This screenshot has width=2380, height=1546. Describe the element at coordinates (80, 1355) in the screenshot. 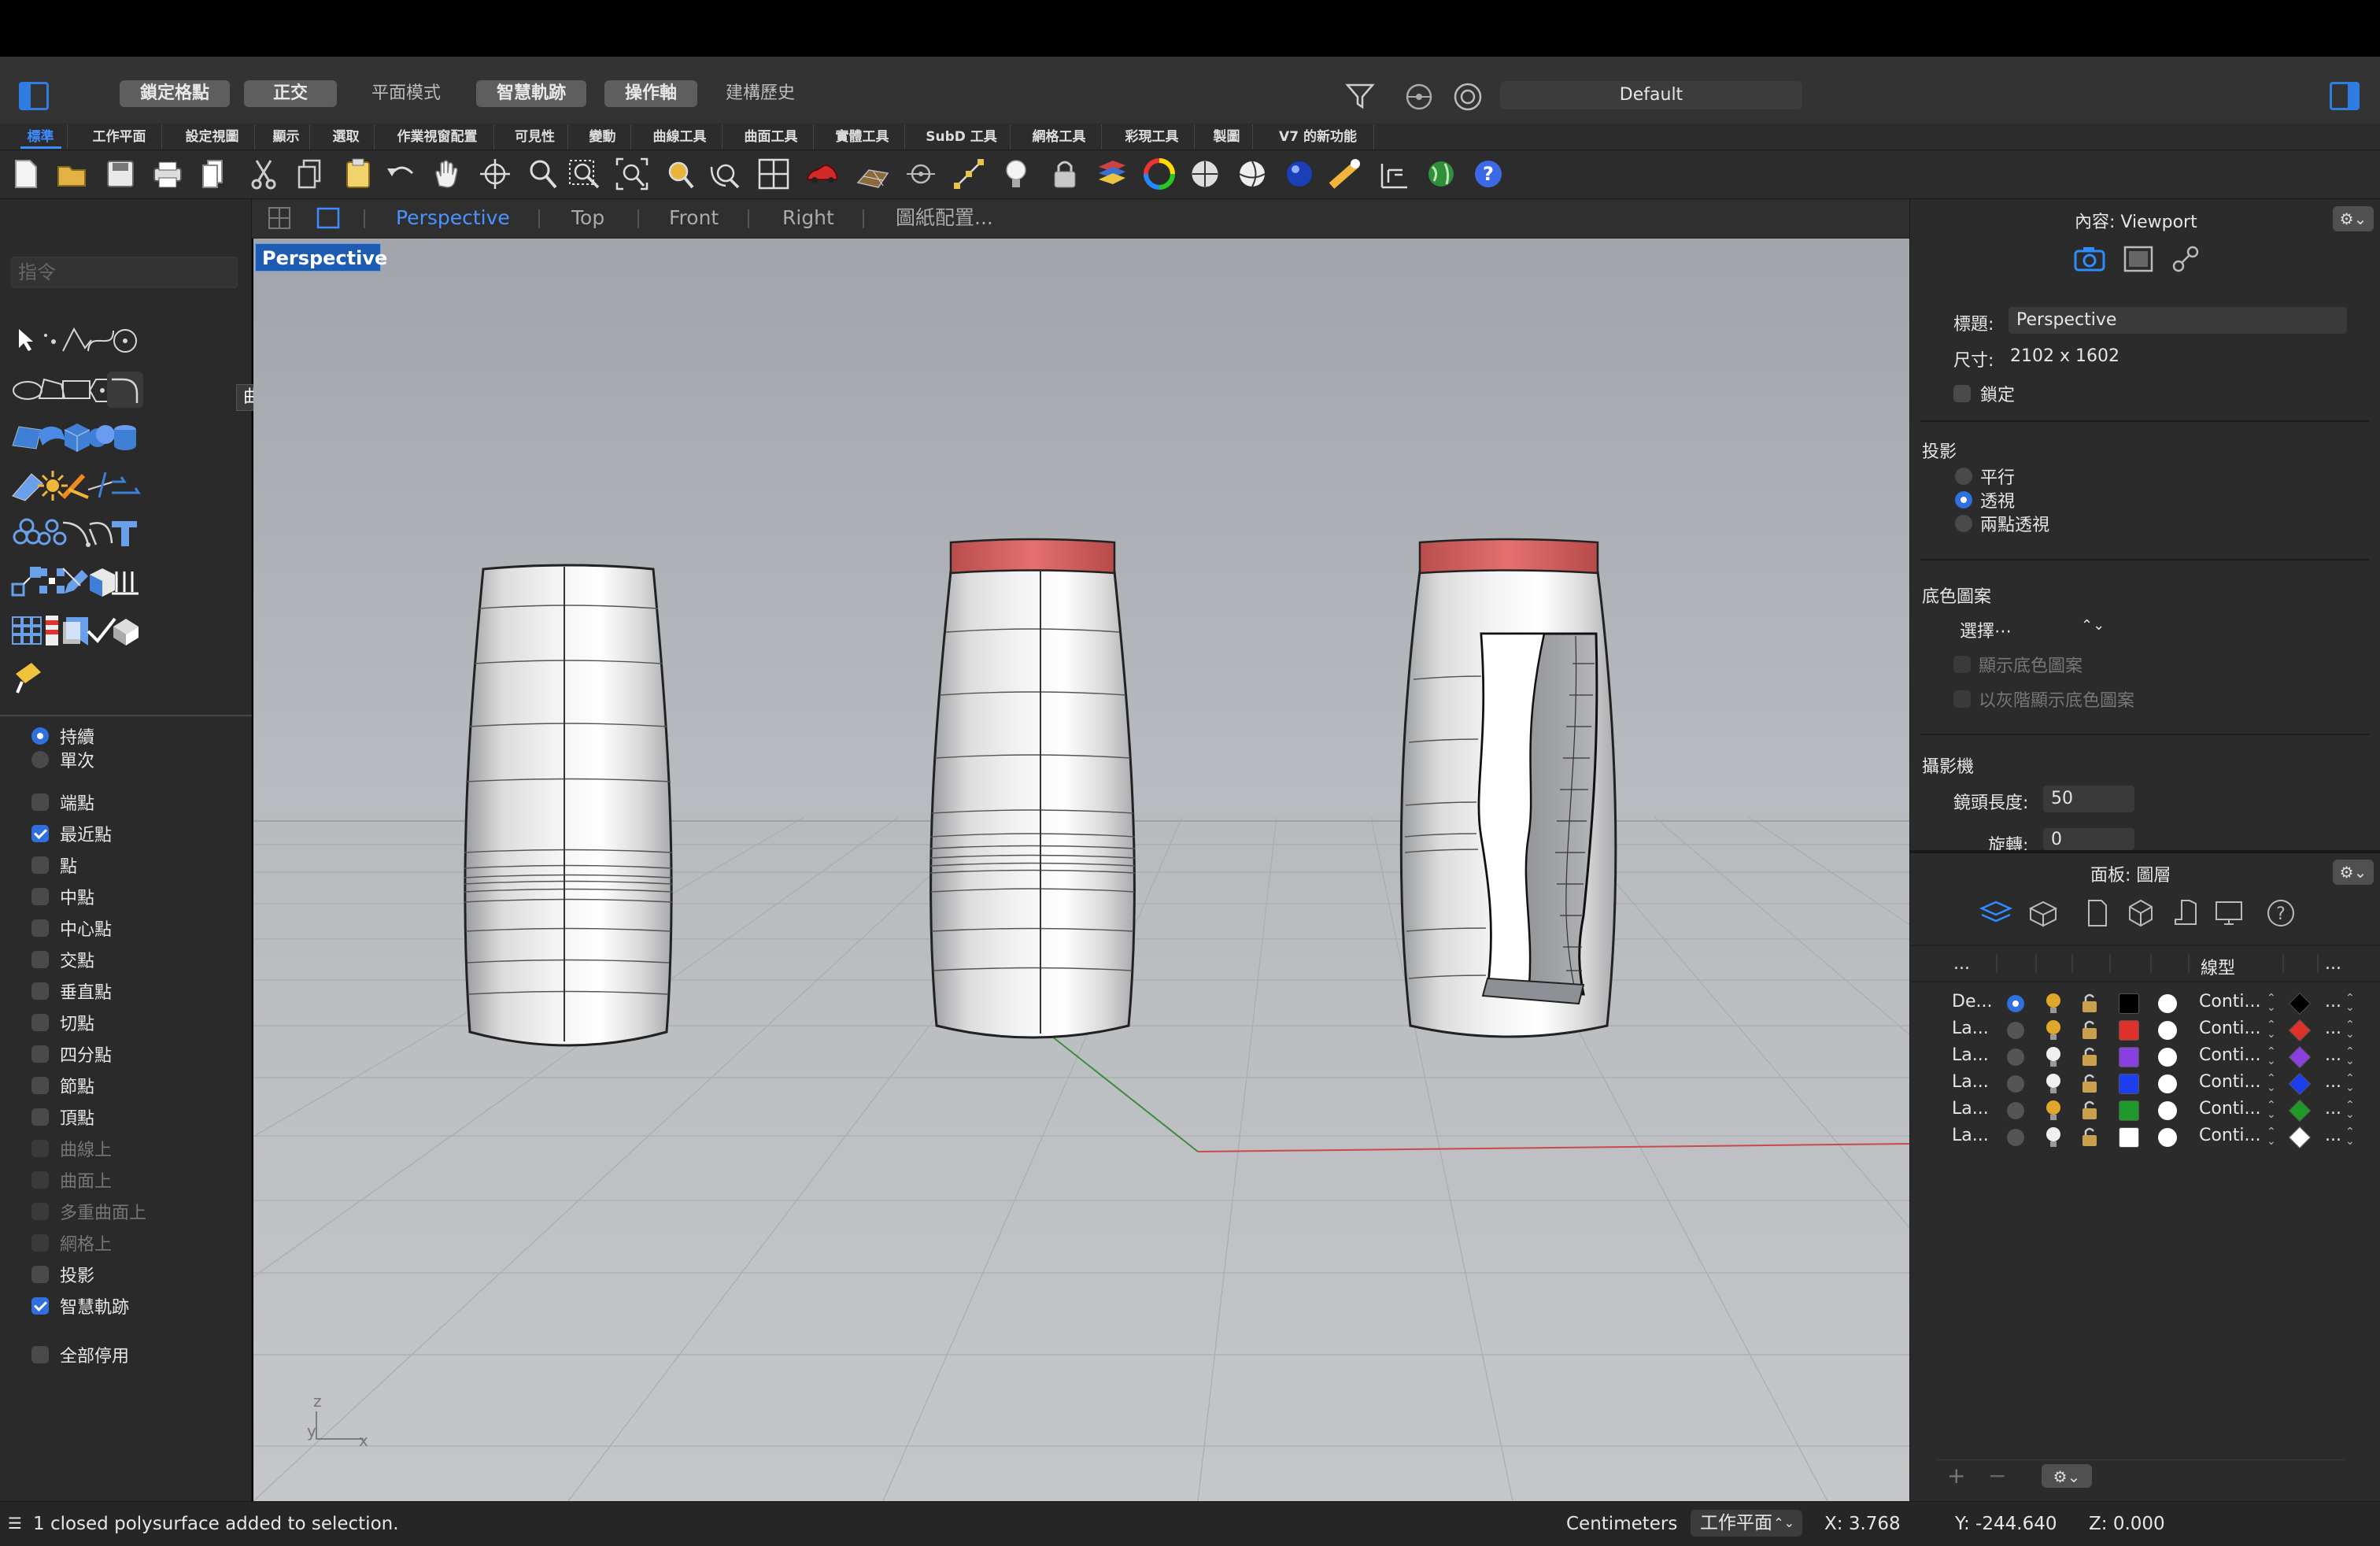

I see `disable-all-osnaps: 全部停用` at that location.